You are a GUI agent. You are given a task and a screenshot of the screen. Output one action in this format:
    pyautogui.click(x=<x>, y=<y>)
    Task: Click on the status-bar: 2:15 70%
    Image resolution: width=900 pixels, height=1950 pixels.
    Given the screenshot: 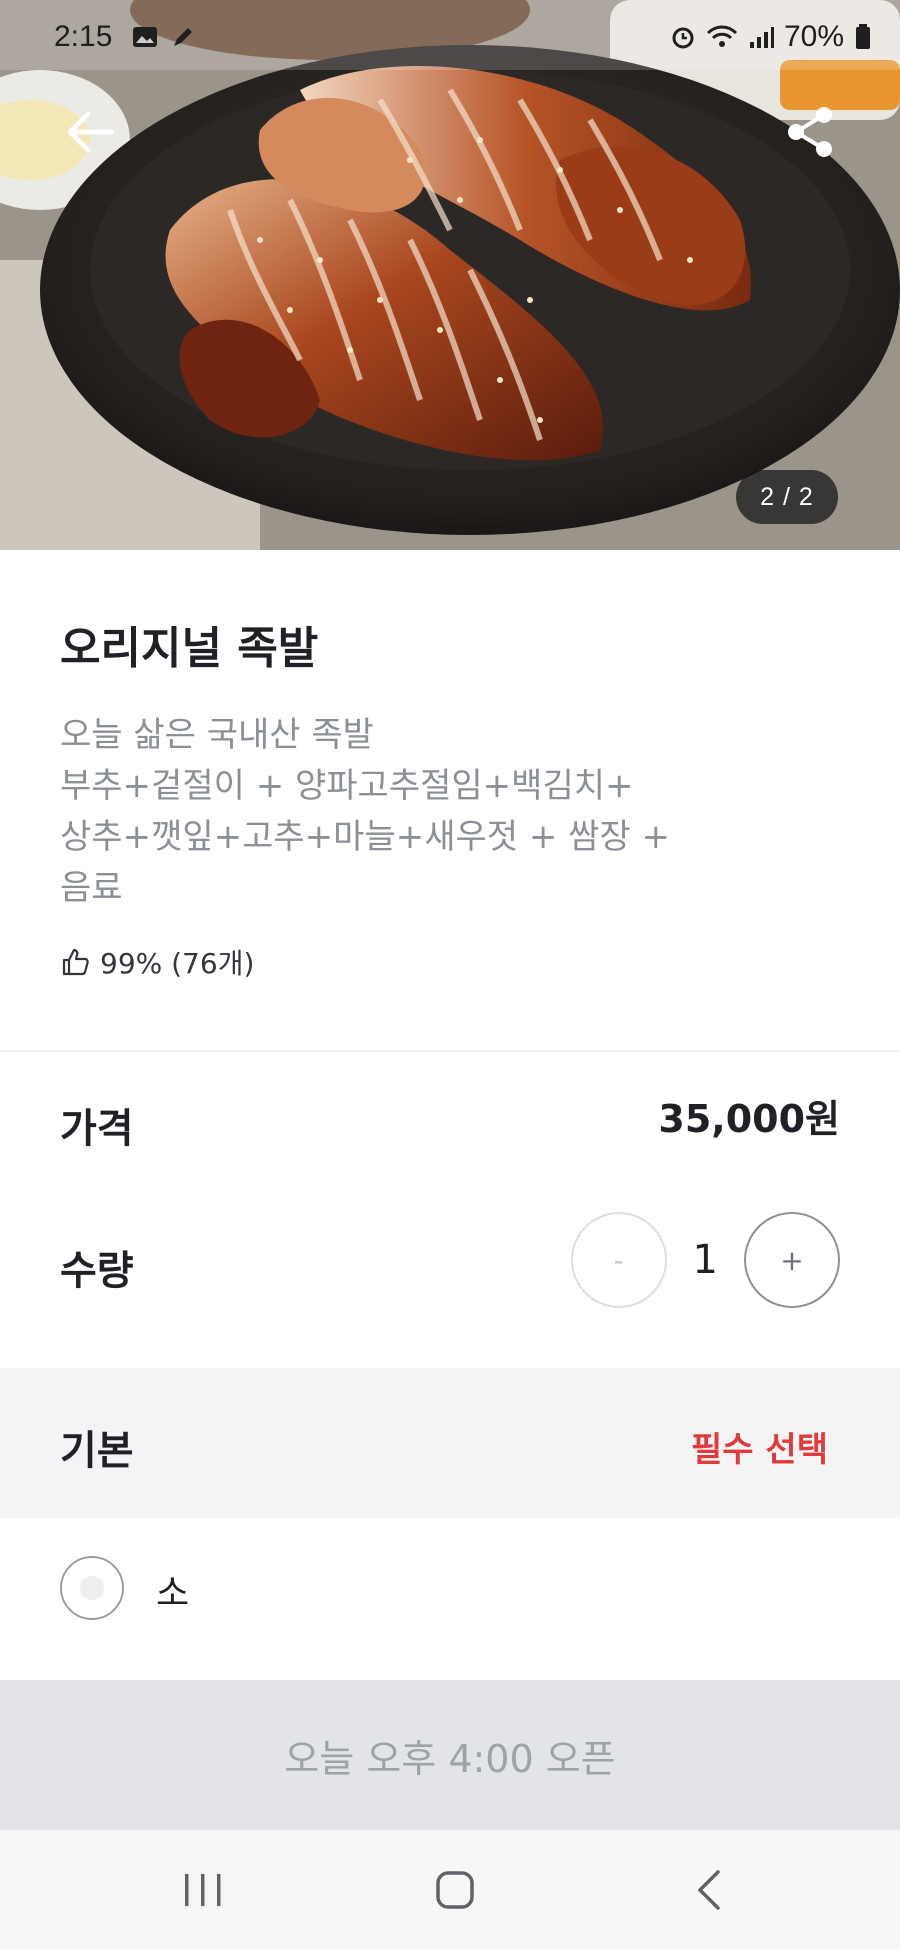 What is the action you would take?
    pyautogui.click(x=450, y=40)
    